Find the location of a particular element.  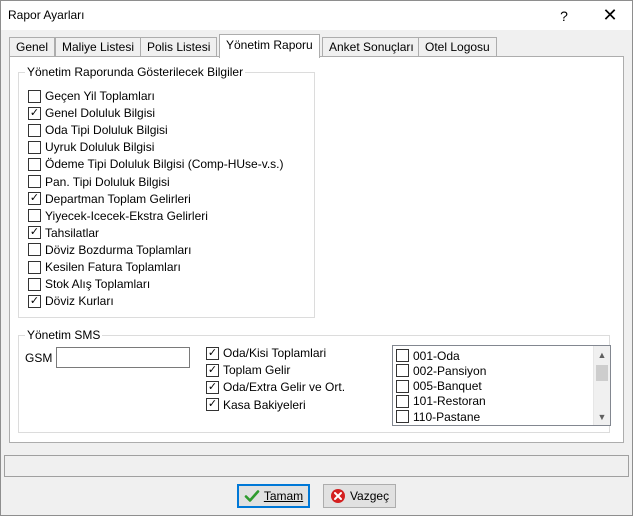

scroll-up-icon: ▲ is located at coordinates (602, 354).